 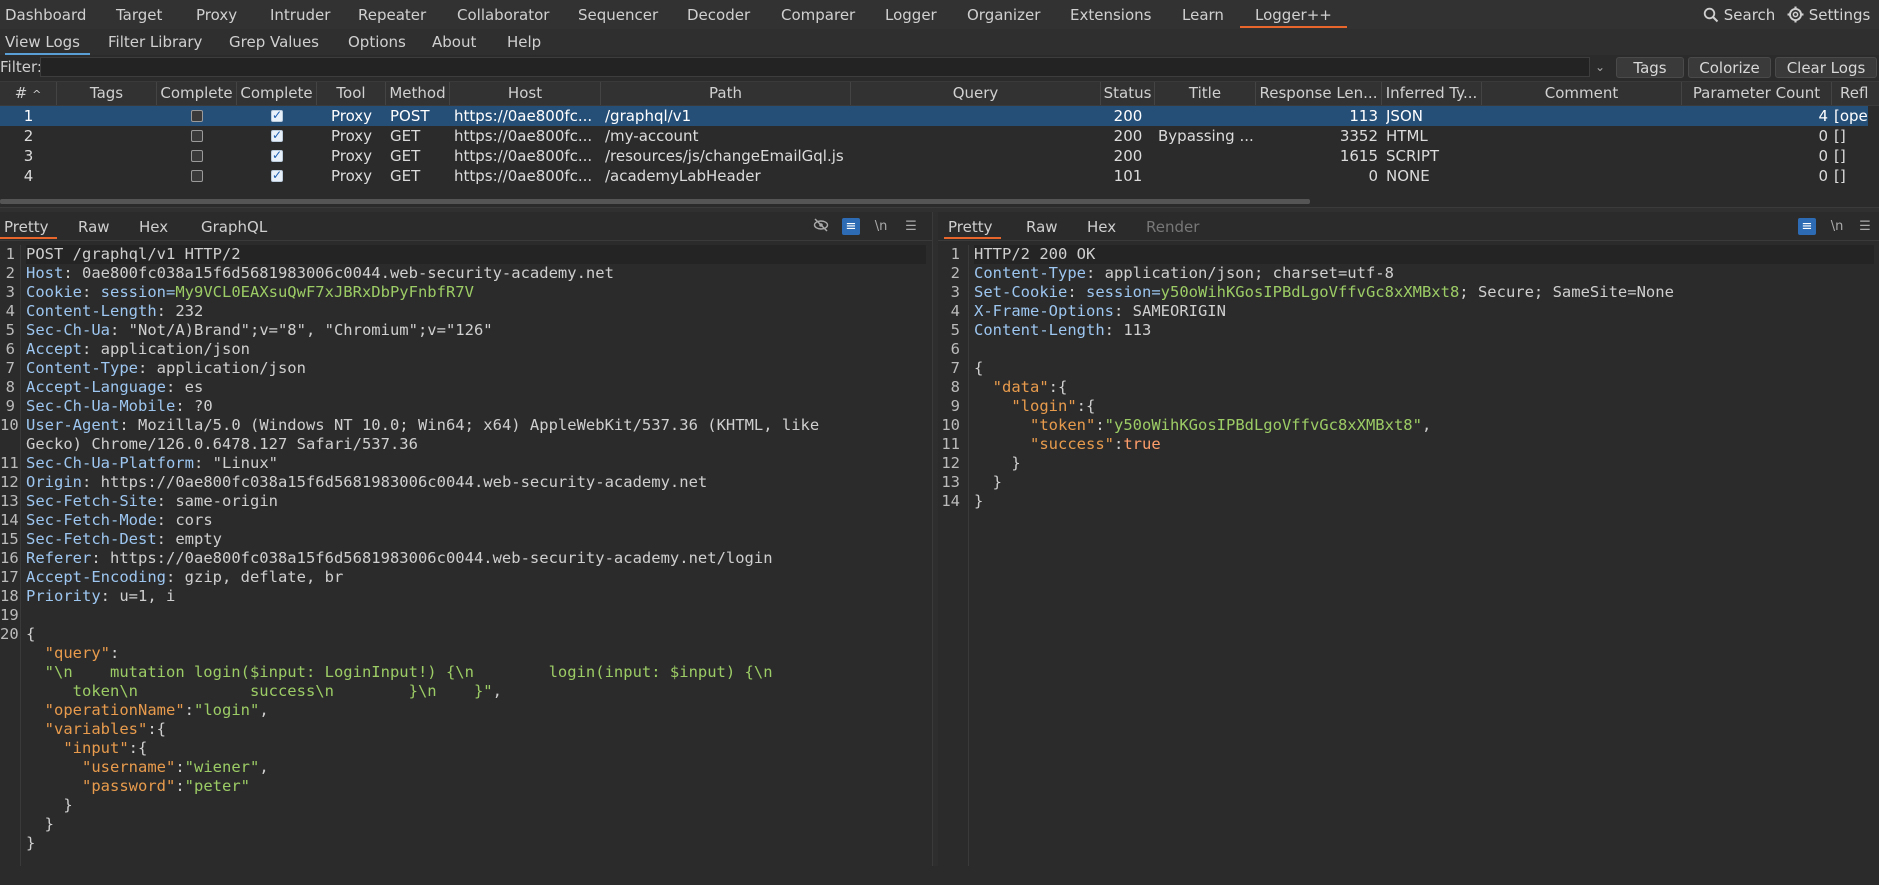 What do you see at coordinates (114, 710) in the screenshot?
I see `json-key: "operationName"` at bounding box center [114, 710].